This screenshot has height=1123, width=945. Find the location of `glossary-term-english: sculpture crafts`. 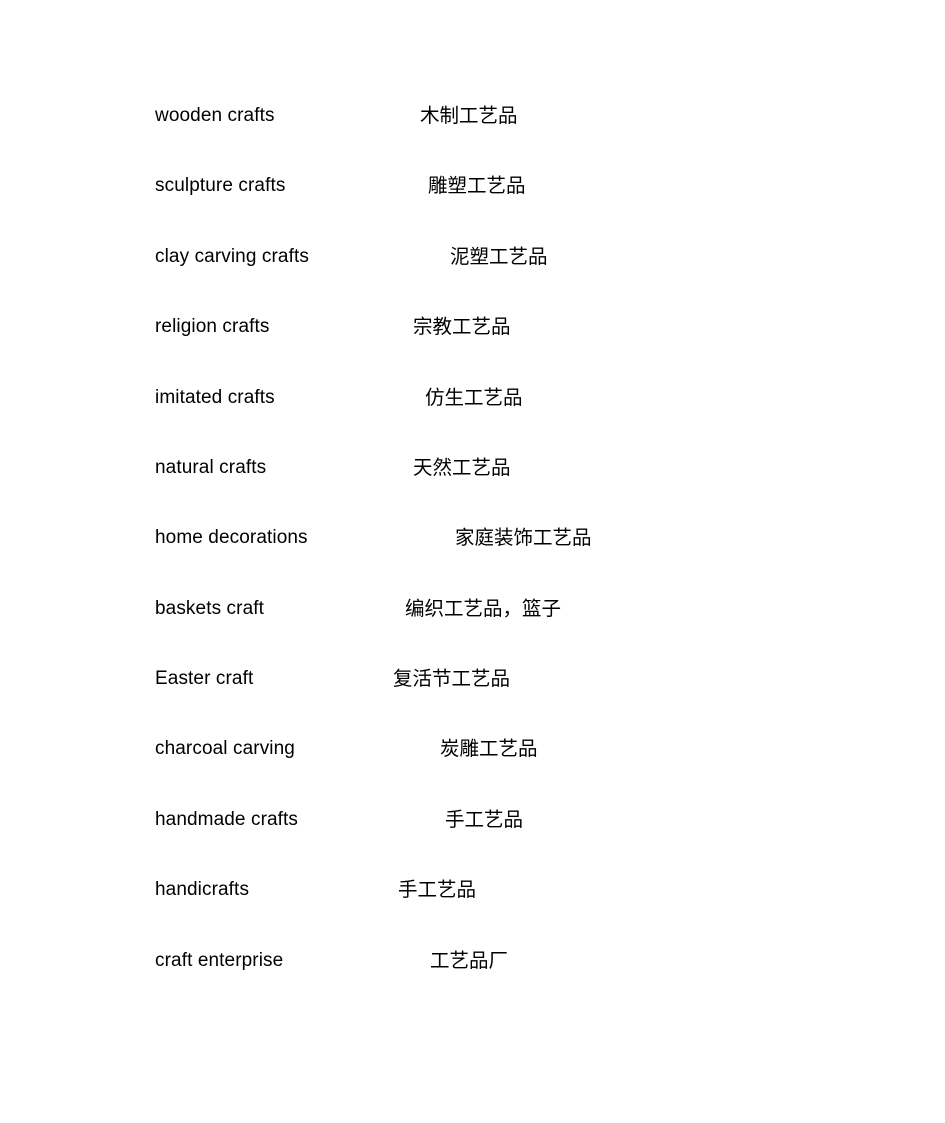

glossary-term-english: sculpture crafts is located at coordinates (220, 185).